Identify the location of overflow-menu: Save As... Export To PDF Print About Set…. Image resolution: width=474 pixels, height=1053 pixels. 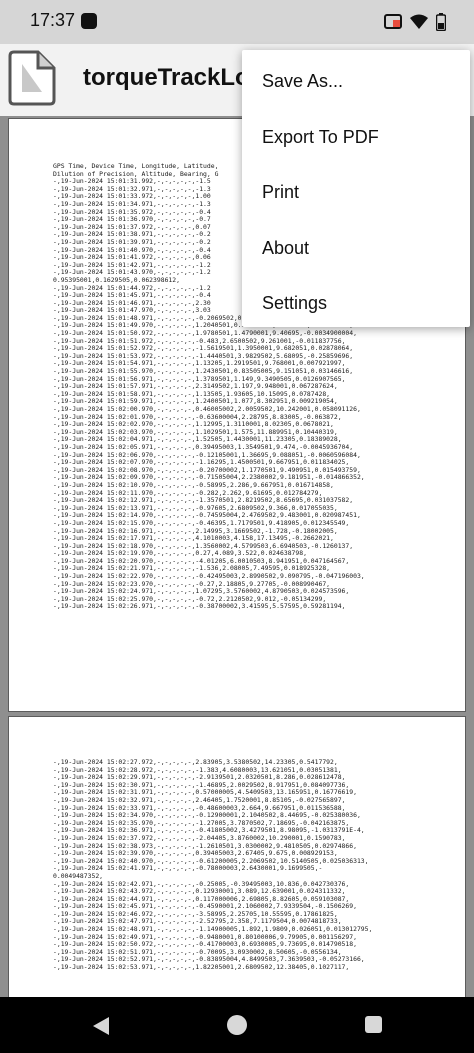
(356, 188).